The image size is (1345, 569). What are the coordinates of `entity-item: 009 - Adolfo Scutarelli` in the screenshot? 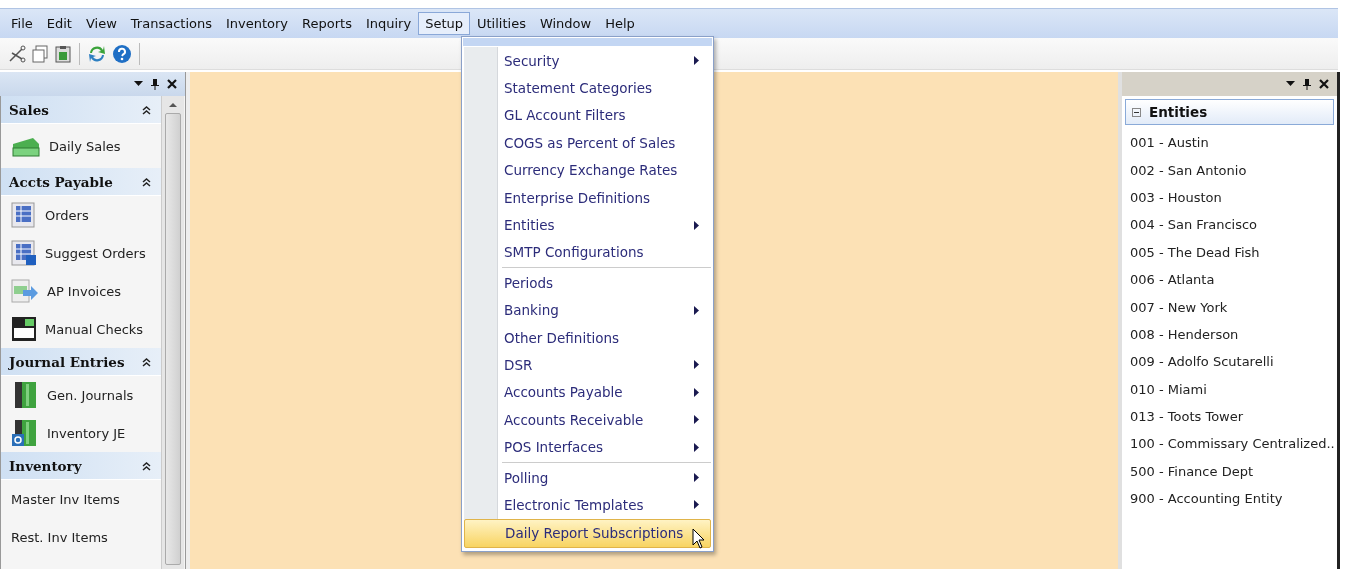 It's located at (1229, 362).